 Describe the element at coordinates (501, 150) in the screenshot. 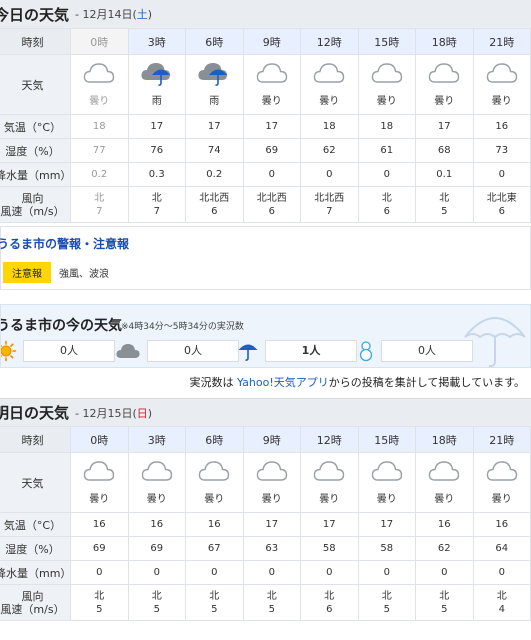

I see `humidity-cell: 73` at that location.